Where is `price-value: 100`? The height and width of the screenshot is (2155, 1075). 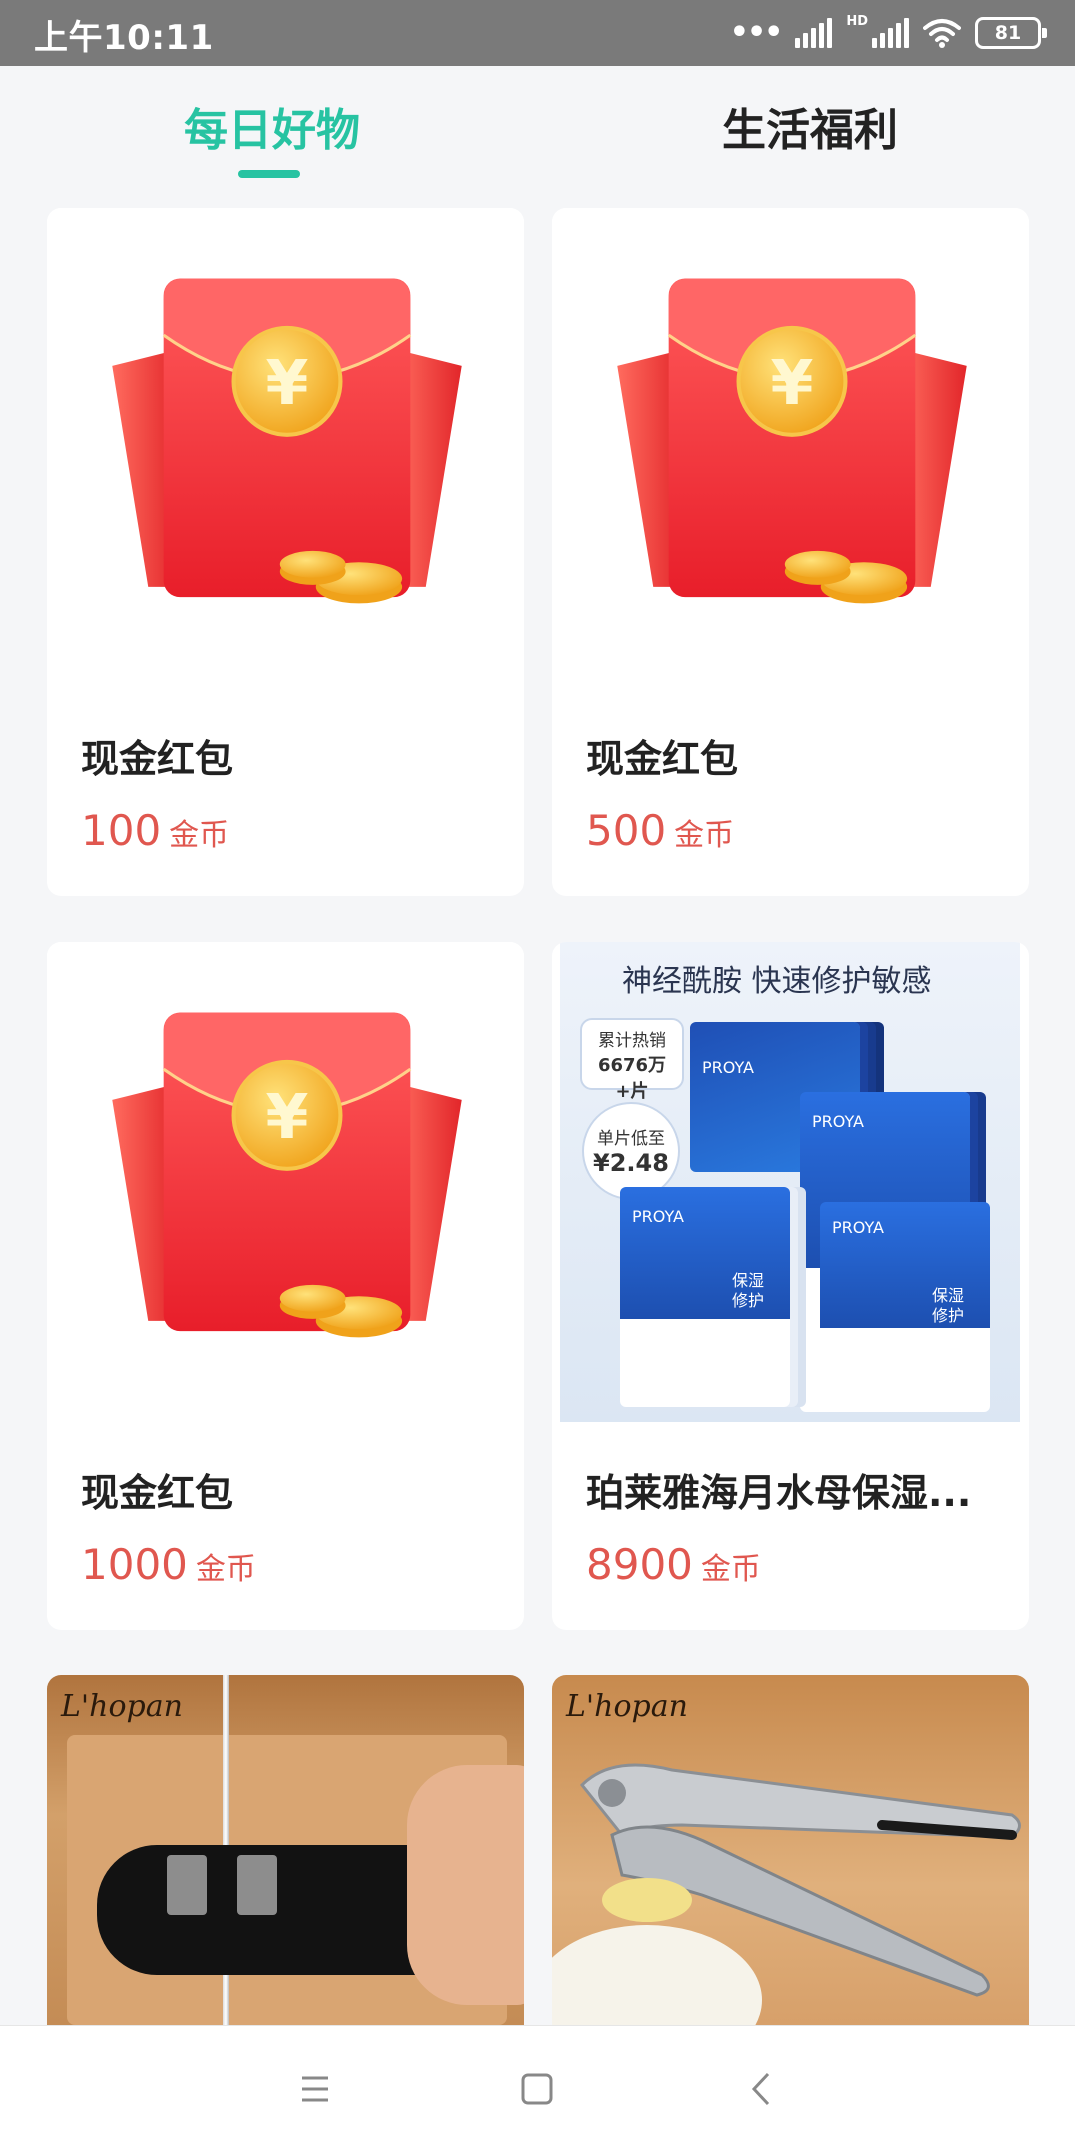
price-value: 100 is located at coordinates (121, 830).